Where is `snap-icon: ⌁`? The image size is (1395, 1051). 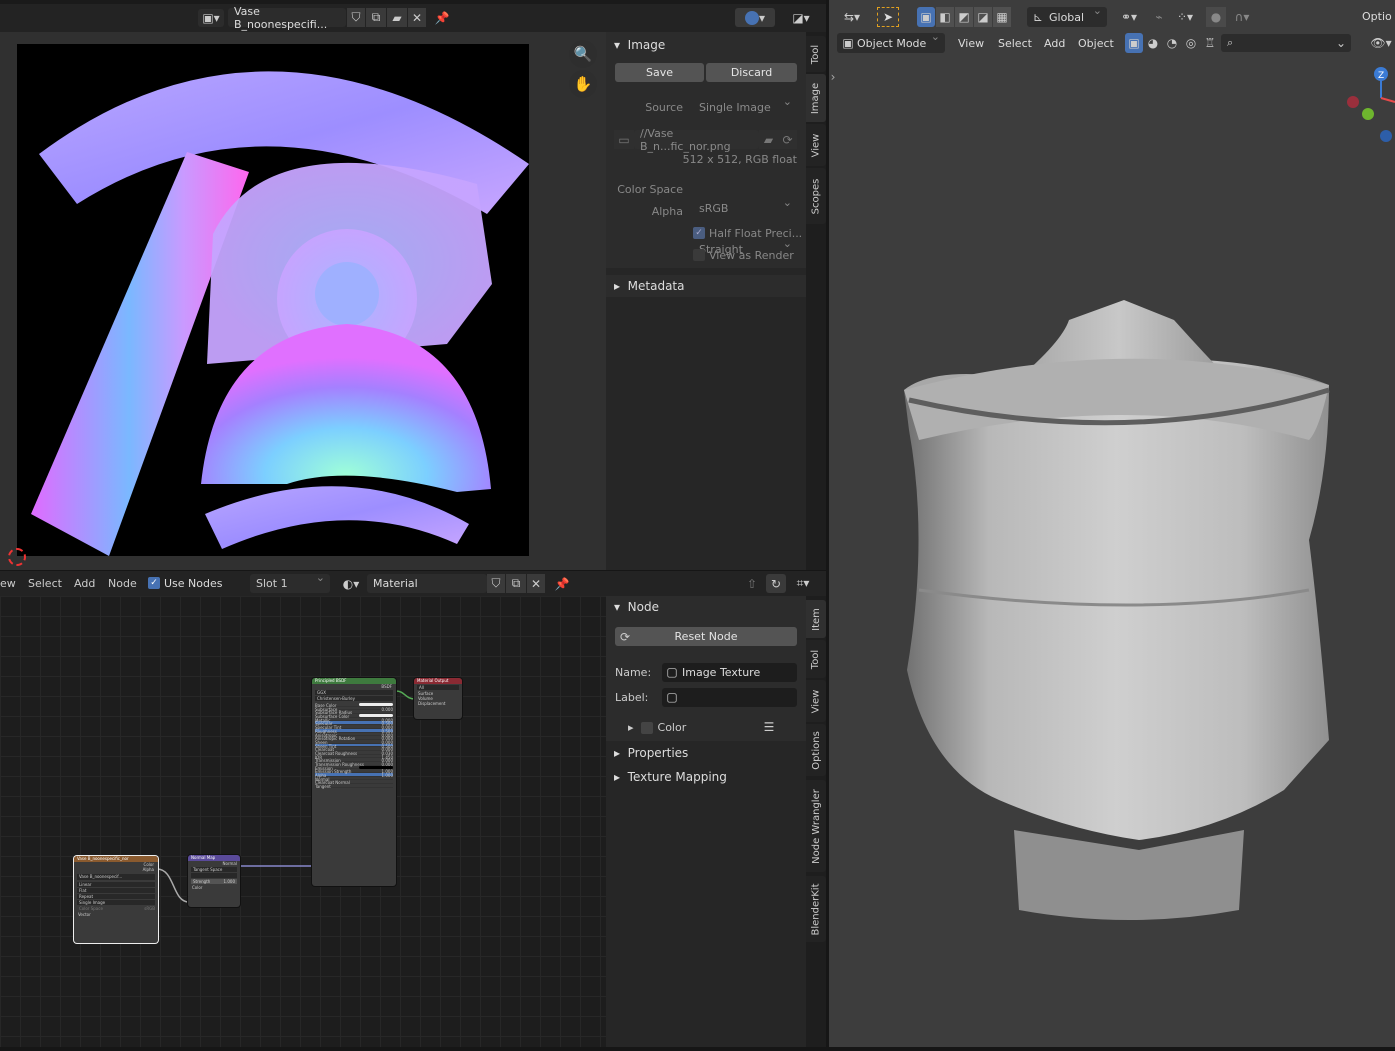 snap-icon: ⌁ is located at coordinates (1159, 17).